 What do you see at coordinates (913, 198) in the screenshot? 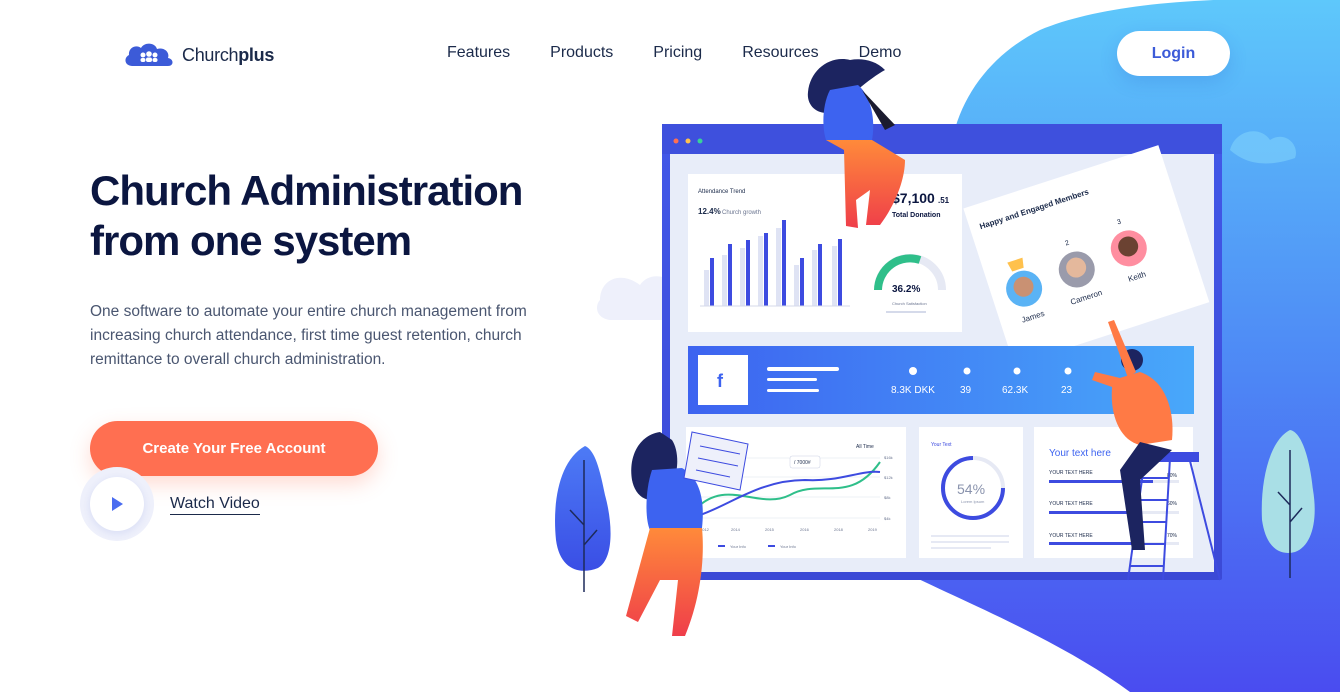
I see `donation-amount: $7,100` at bounding box center [913, 198].